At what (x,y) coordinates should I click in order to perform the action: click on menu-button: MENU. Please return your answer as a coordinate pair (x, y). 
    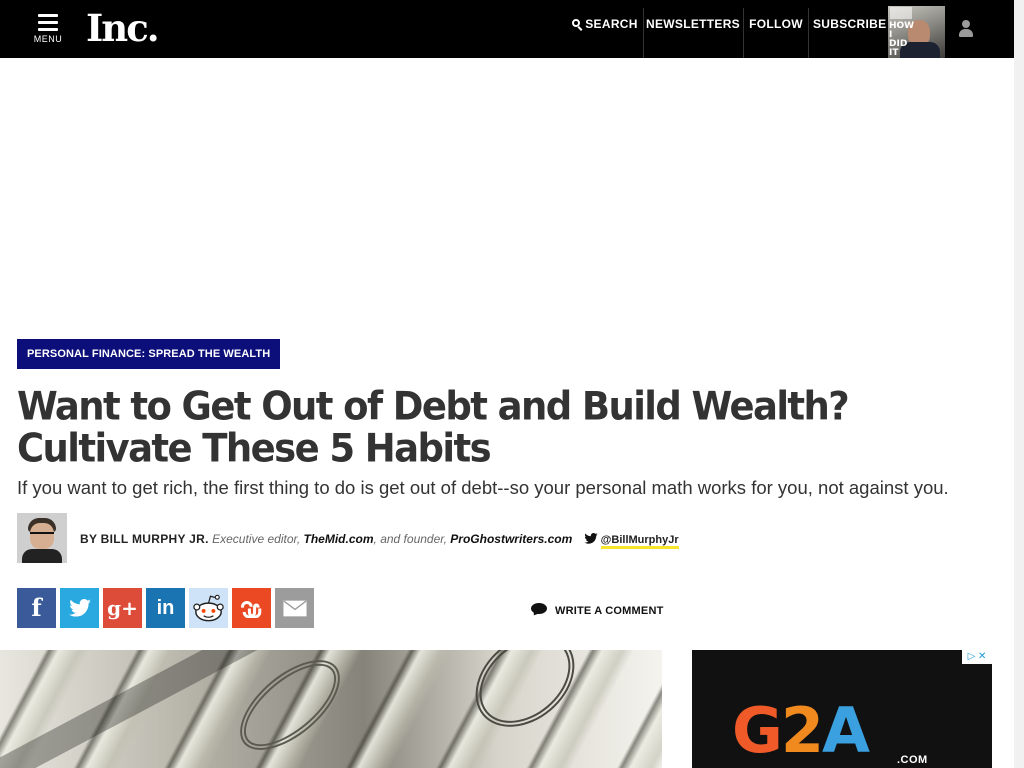
    Looking at the image, I should click on (48, 29).